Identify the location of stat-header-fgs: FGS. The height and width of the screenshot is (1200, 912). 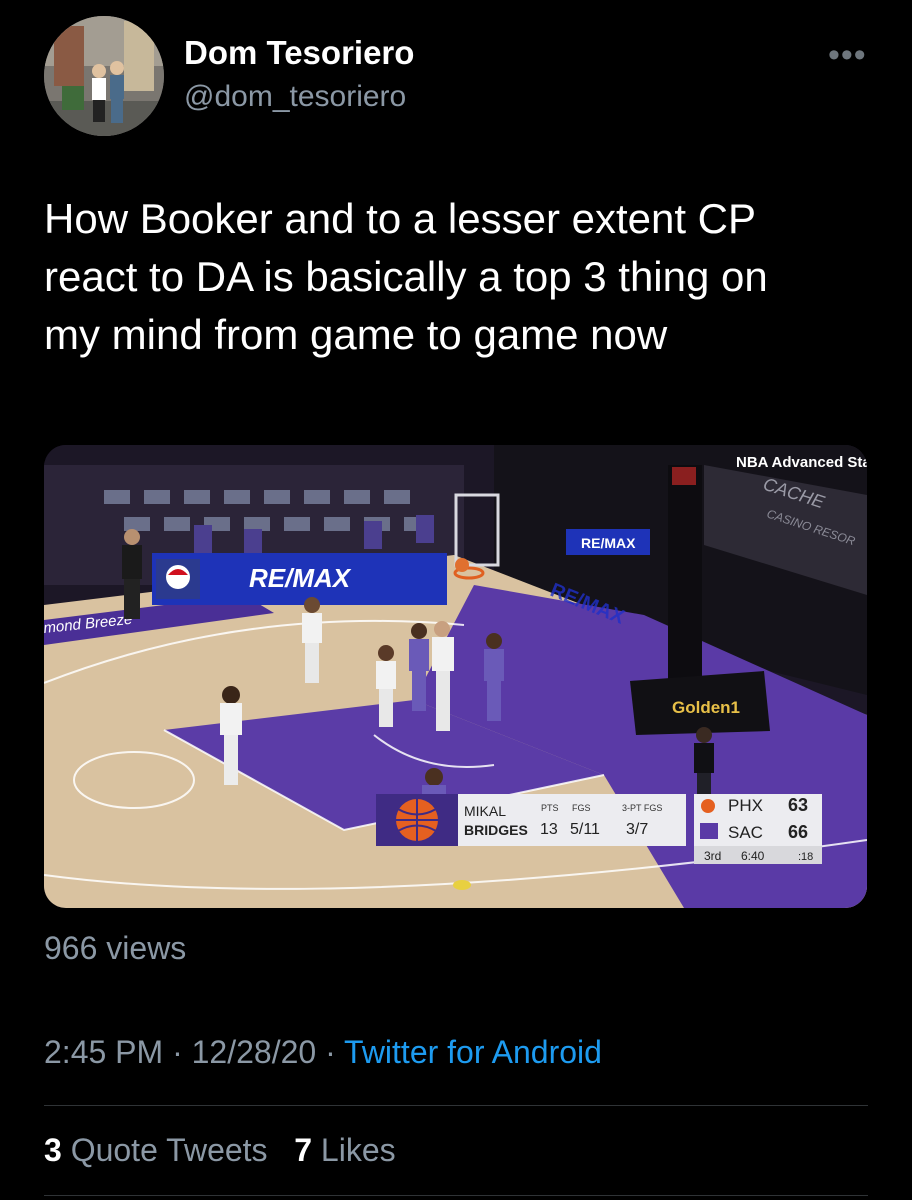
(581, 808).